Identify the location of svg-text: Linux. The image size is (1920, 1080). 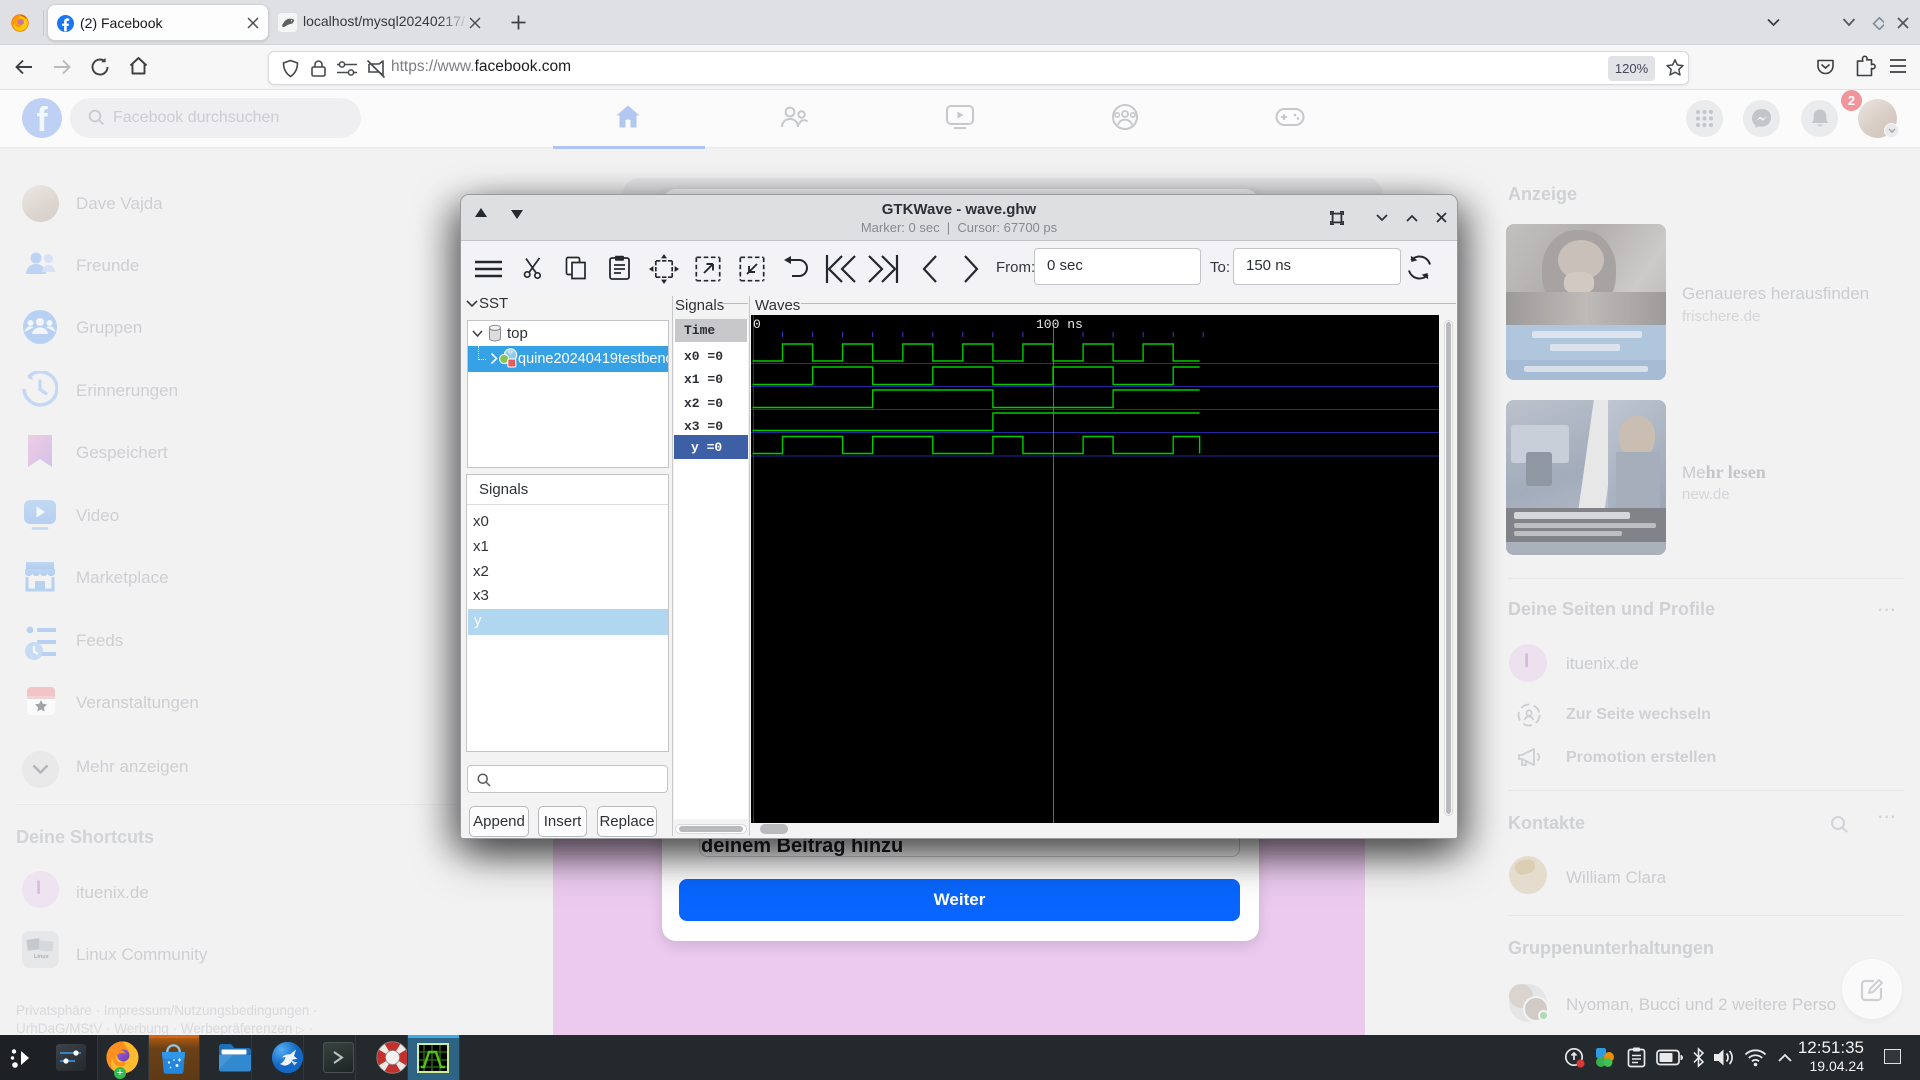
(42, 957).